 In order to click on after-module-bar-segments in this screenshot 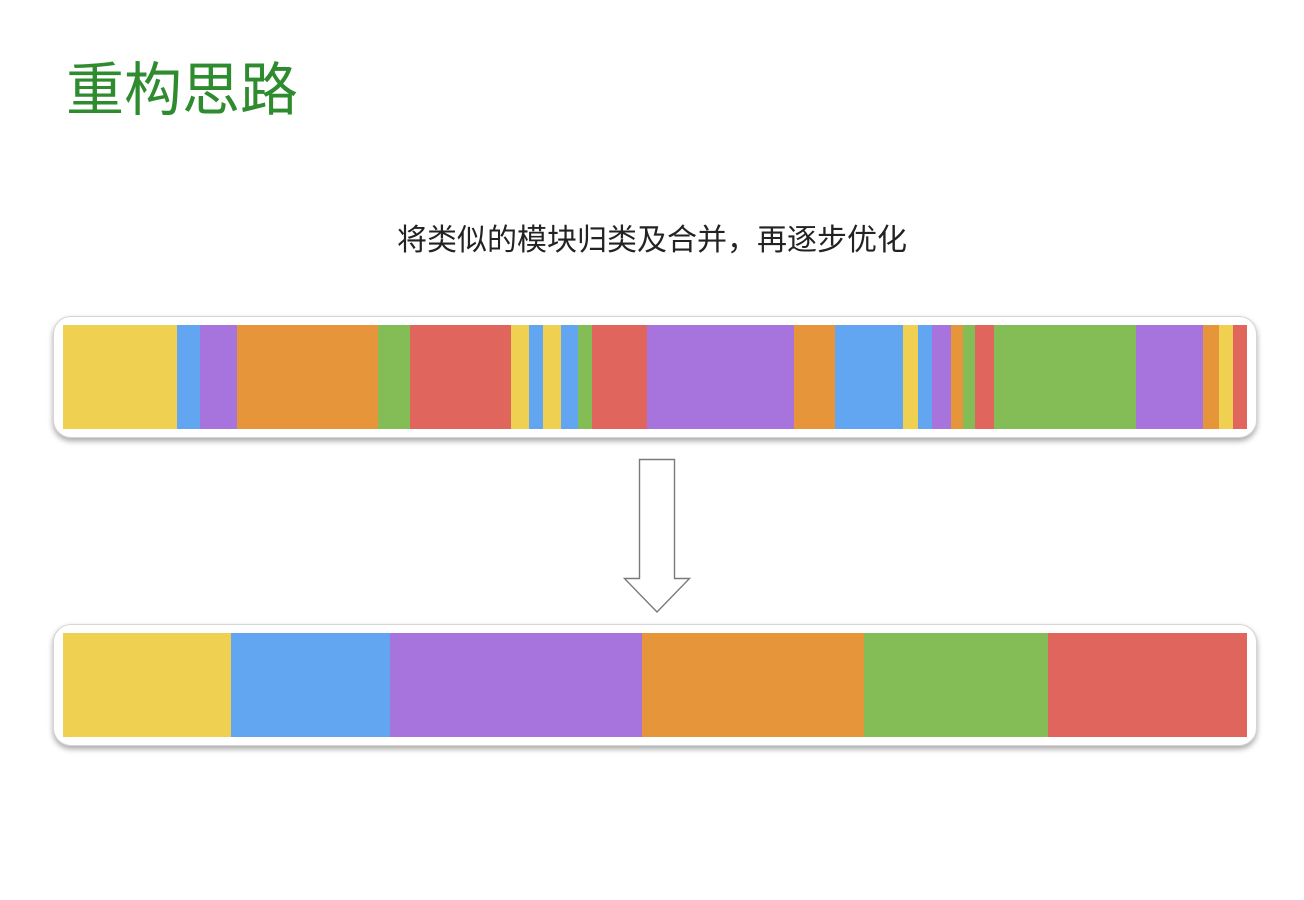, I will do `click(655, 685)`.